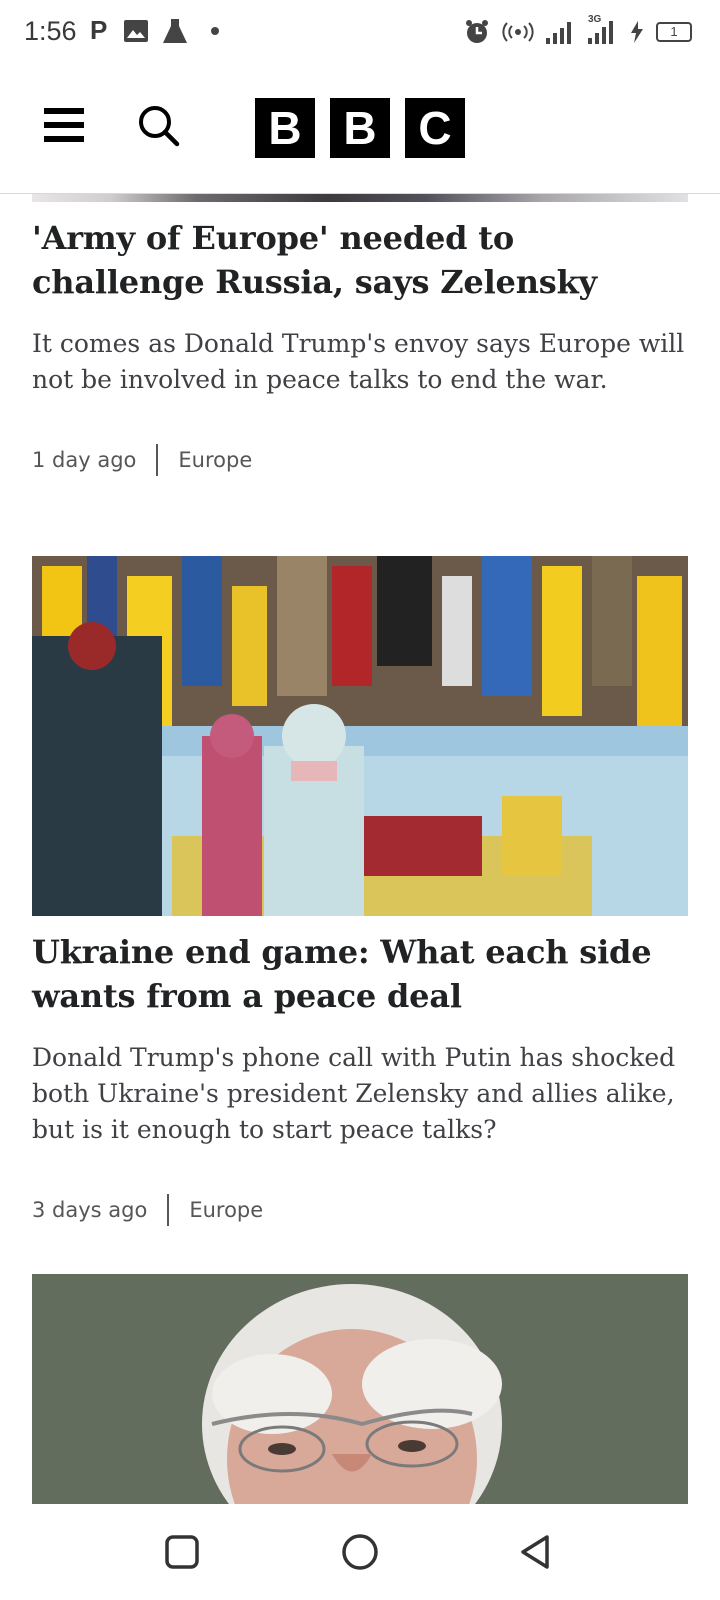 The width and height of the screenshot is (720, 1600). I want to click on article-time: 3 days ago, so click(90, 1210).